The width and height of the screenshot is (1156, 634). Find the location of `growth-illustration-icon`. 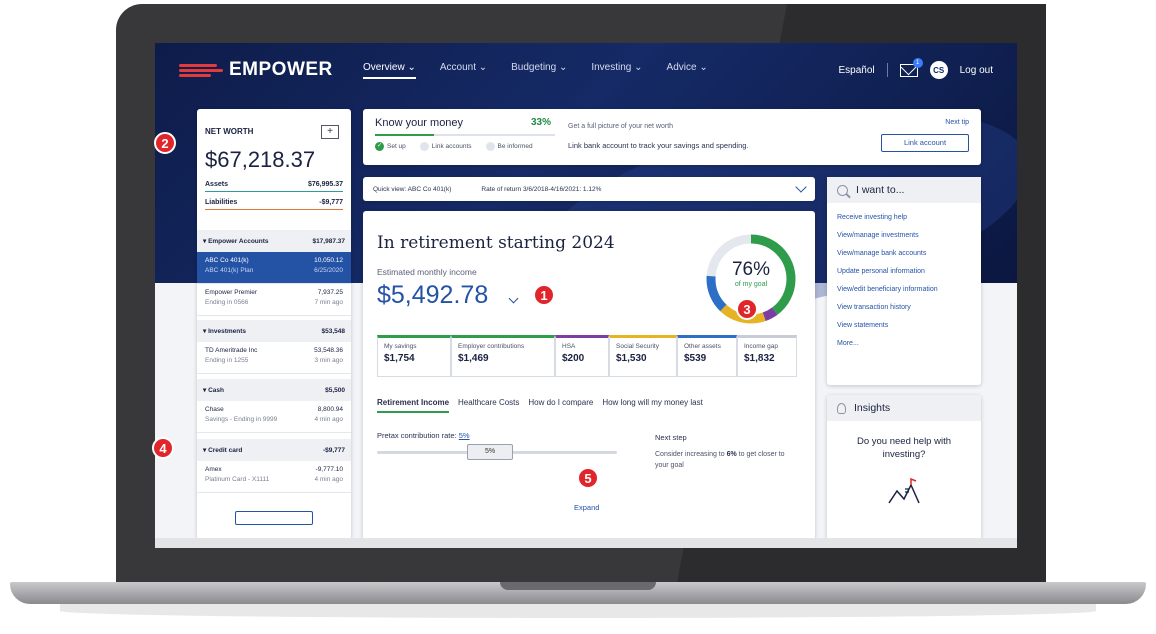

growth-illustration-icon is located at coordinates (904, 490).